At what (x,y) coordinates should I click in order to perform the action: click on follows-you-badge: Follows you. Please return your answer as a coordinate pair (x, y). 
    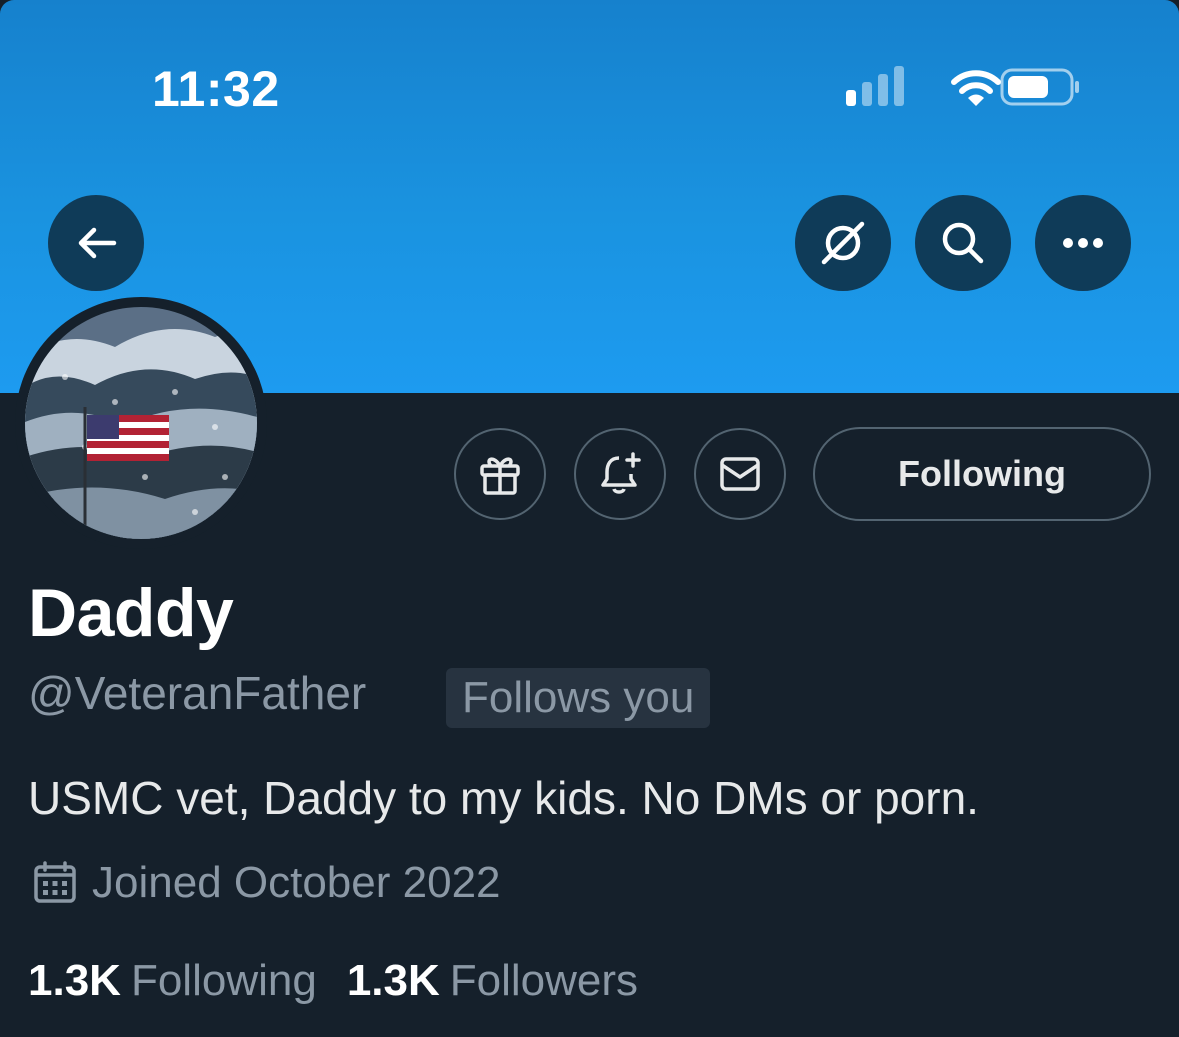
    Looking at the image, I should click on (578, 698).